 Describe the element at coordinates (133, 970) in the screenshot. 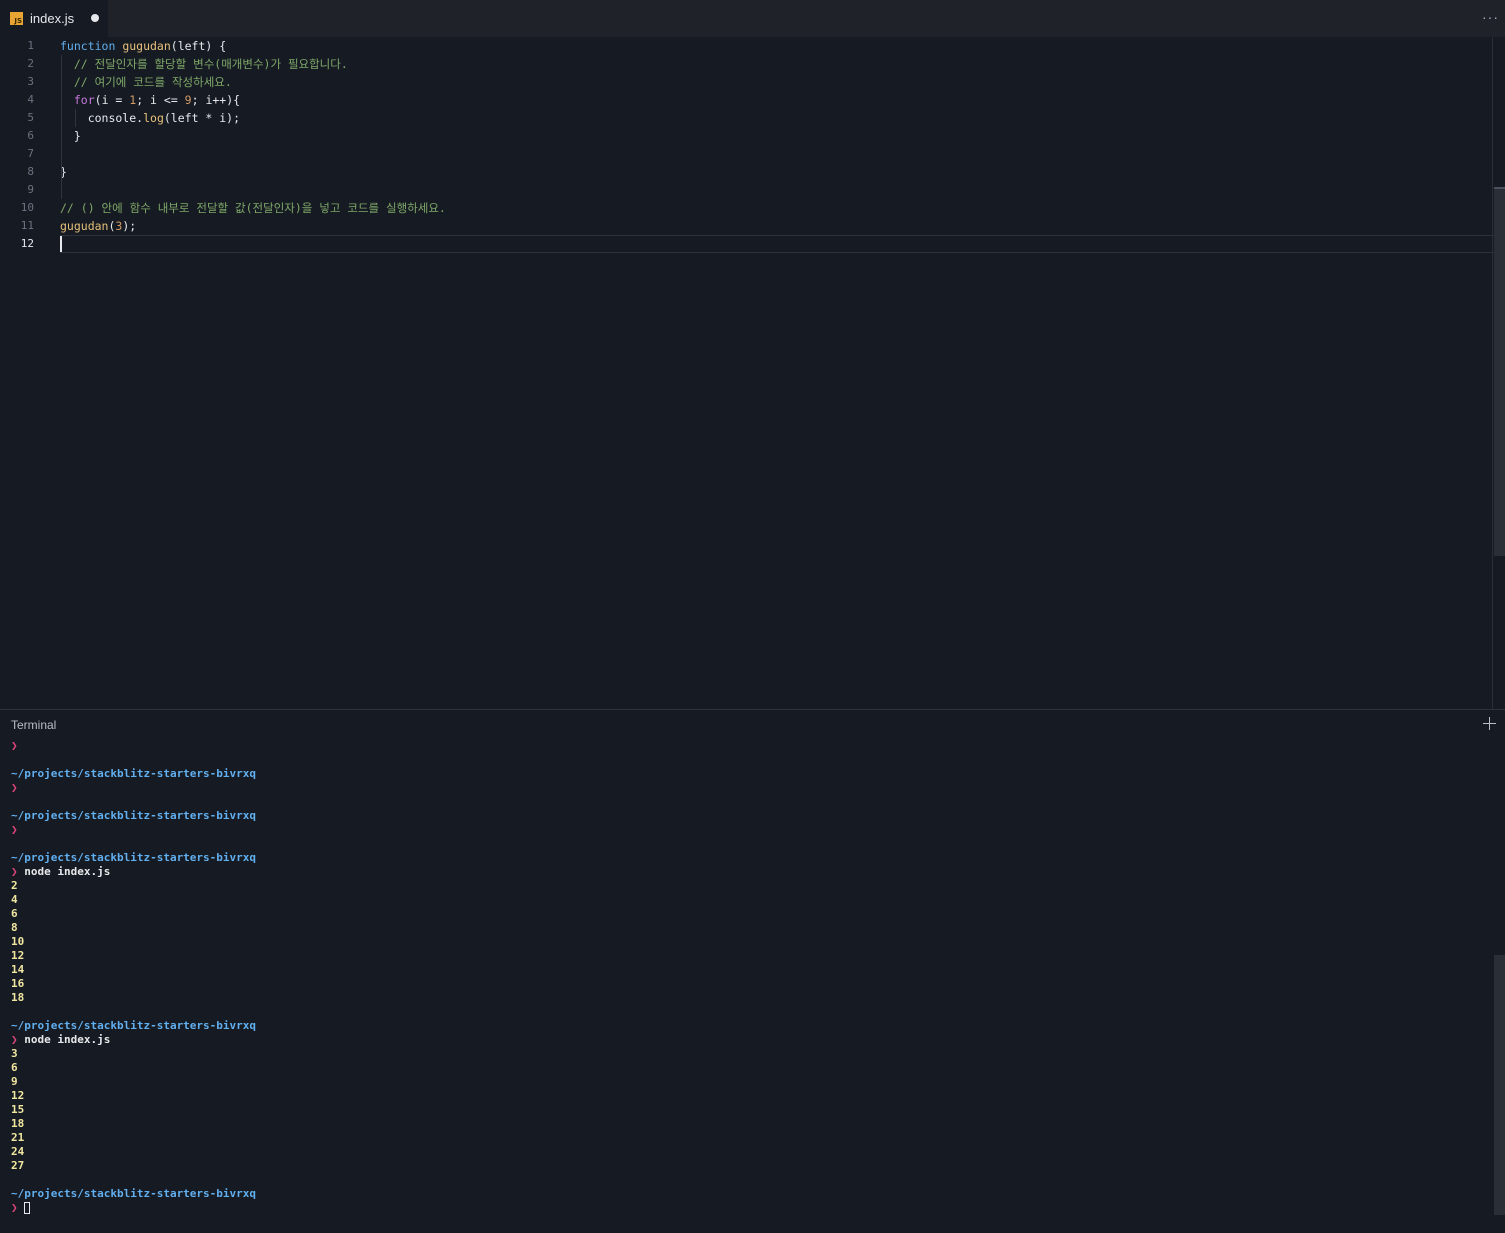

I see `terminal-line: 14` at that location.